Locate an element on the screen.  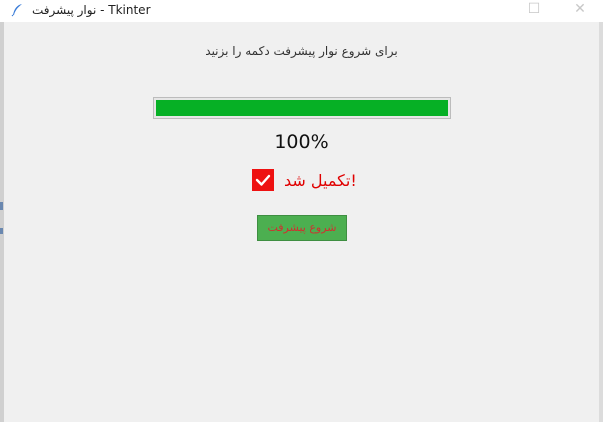
status-row: !تکمیل شد is located at coordinates (304, 180).